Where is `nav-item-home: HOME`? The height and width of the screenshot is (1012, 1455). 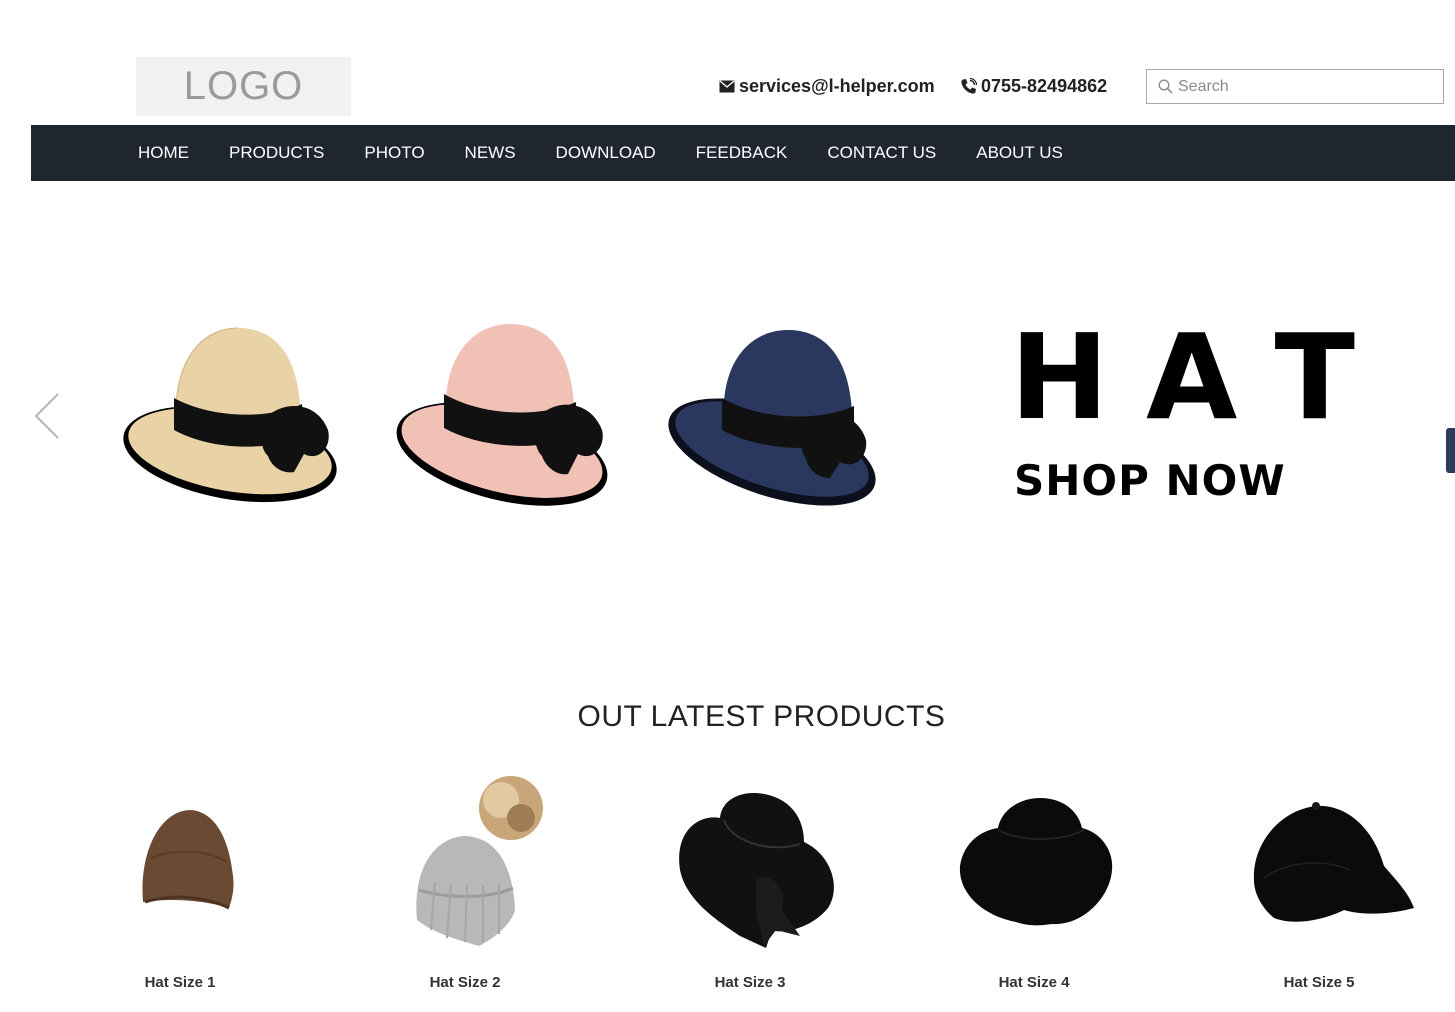
nav-item-home: HOME is located at coordinates (163, 153).